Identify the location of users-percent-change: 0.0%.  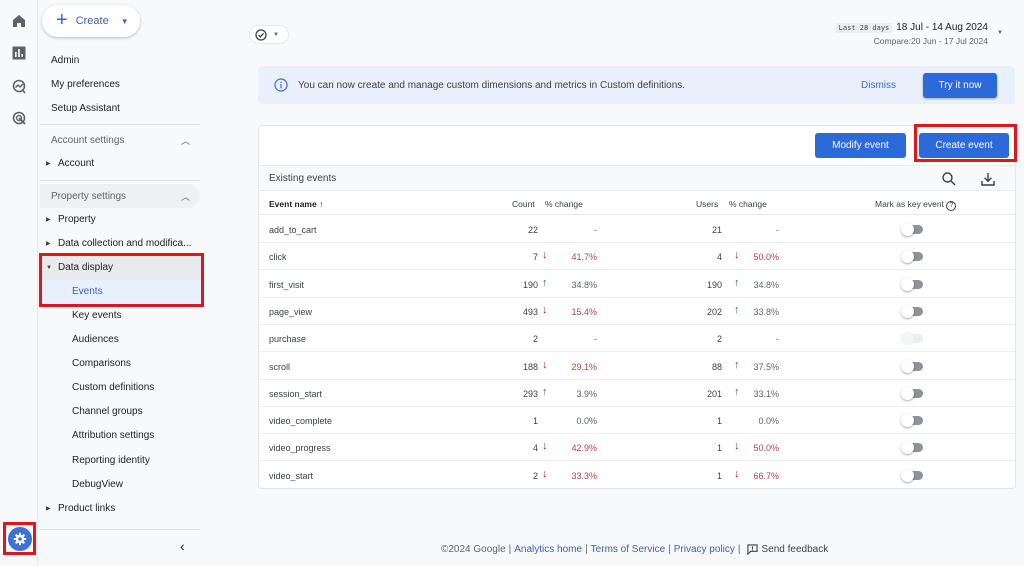
(768, 421).